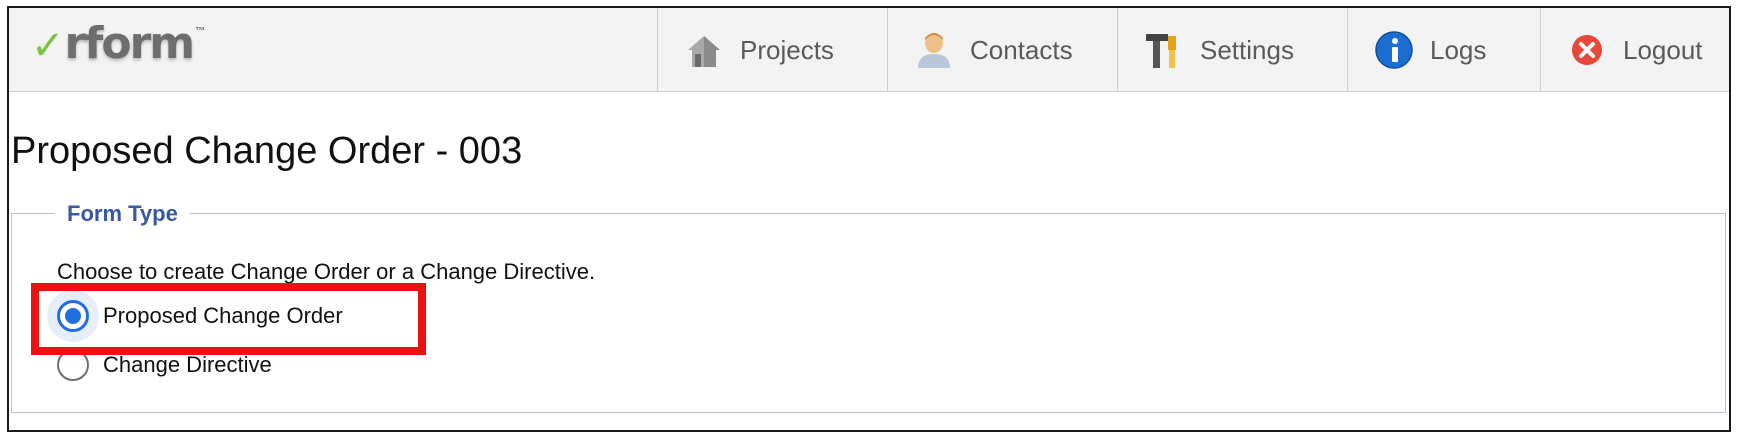  I want to click on form-type-legend: Form Type, so click(122, 214).